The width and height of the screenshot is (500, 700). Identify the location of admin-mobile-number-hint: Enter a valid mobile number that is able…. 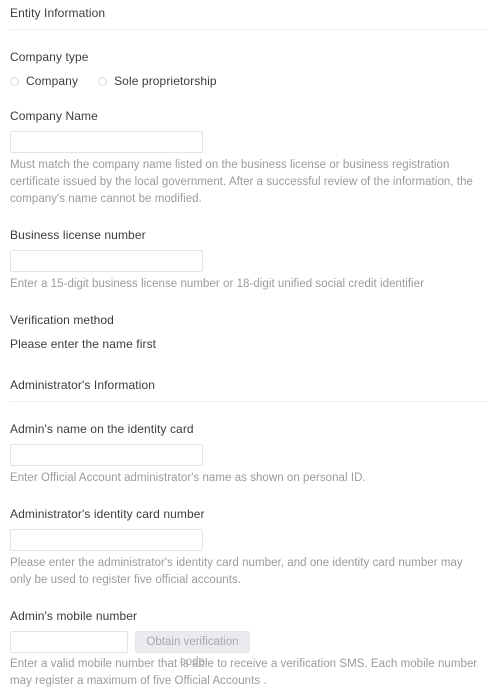
(244, 672).